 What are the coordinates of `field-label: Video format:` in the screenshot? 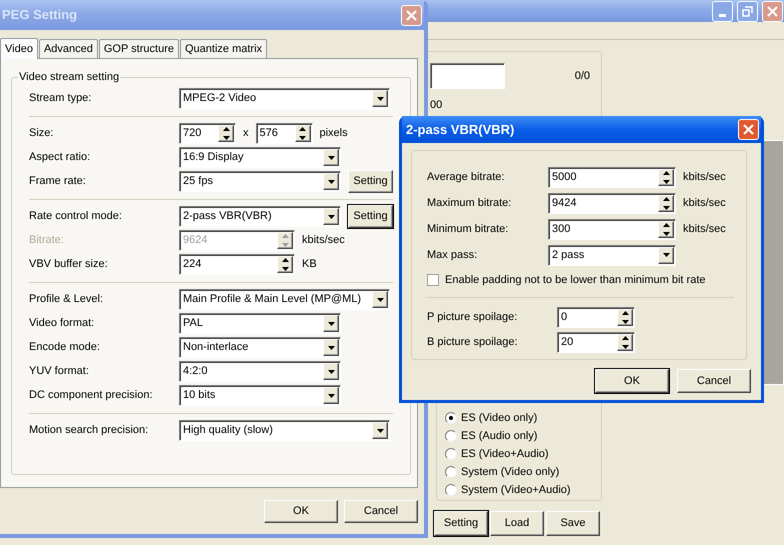 It's located at (62, 324).